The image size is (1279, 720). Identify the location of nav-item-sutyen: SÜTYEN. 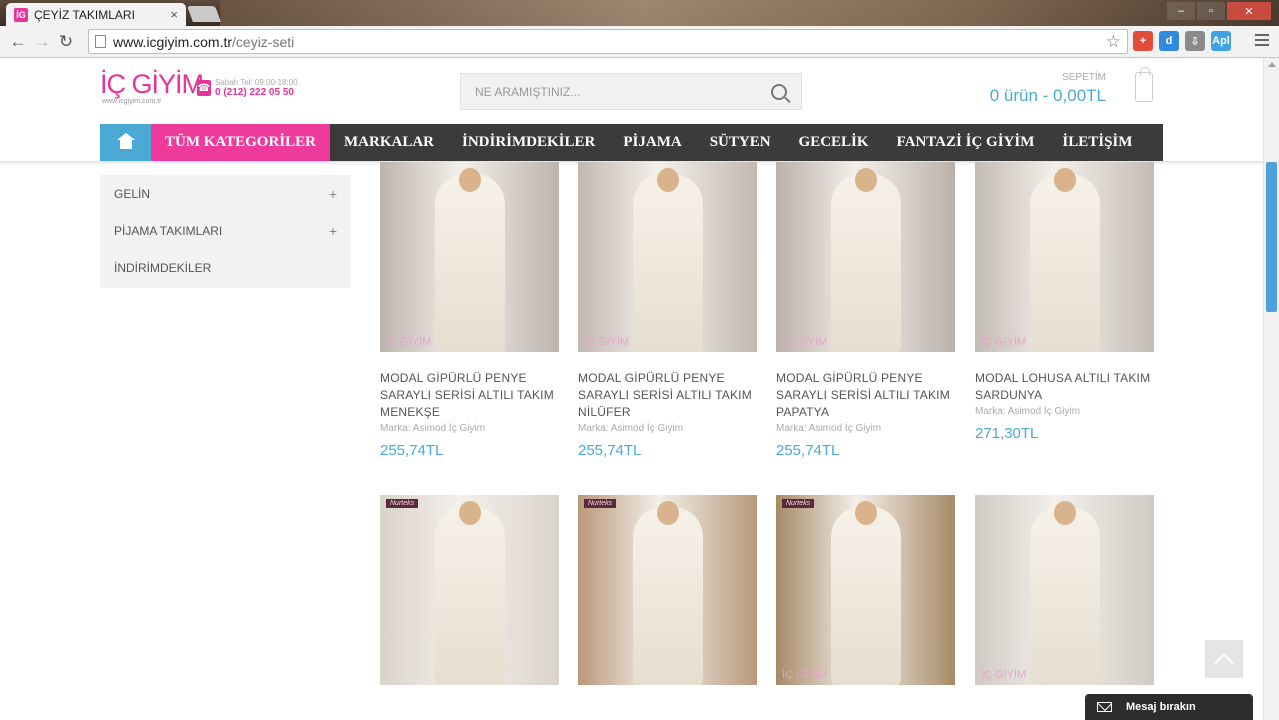
(740, 142).